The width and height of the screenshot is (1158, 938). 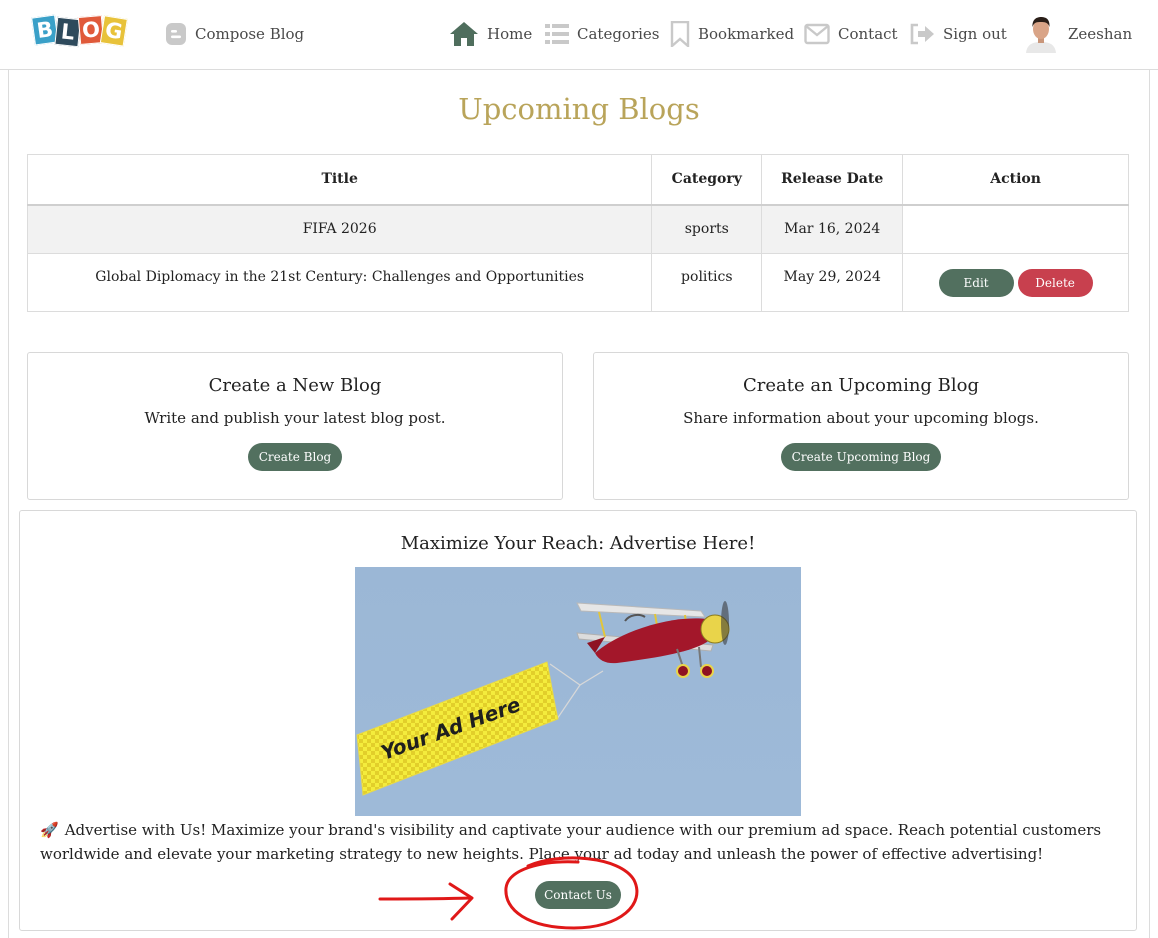 What do you see at coordinates (579, 109) in the screenshot?
I see `page-title: Upcoming Blogs` at bounding box center [579, 109].